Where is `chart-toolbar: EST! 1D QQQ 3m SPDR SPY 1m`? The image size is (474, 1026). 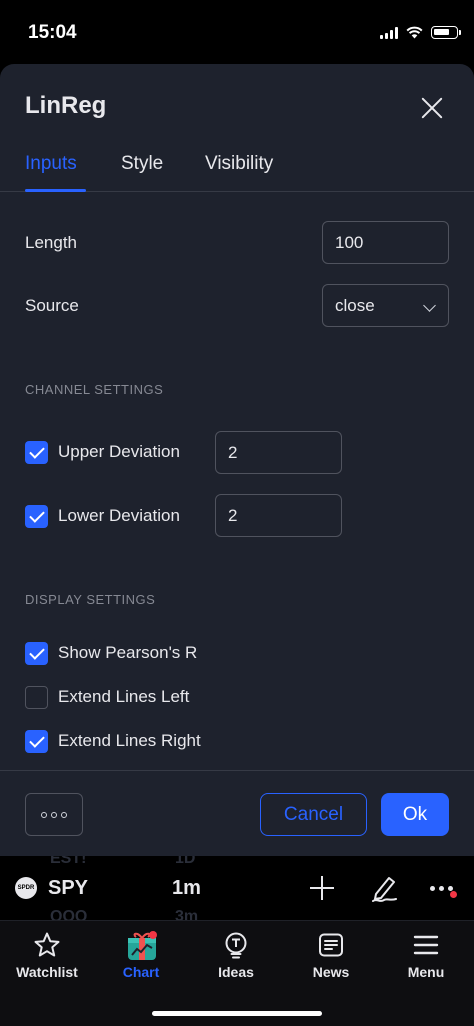
chart-toolbar: EST! 1D QQQ 3m SPDR SPY 1m is located at coordinates (237, 888).